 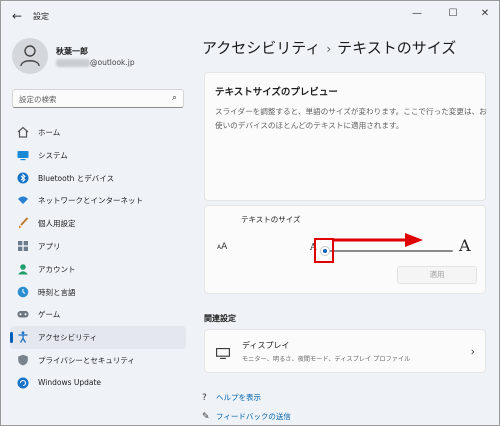 I want to click on apps-icon, so click(x=23, y=245).